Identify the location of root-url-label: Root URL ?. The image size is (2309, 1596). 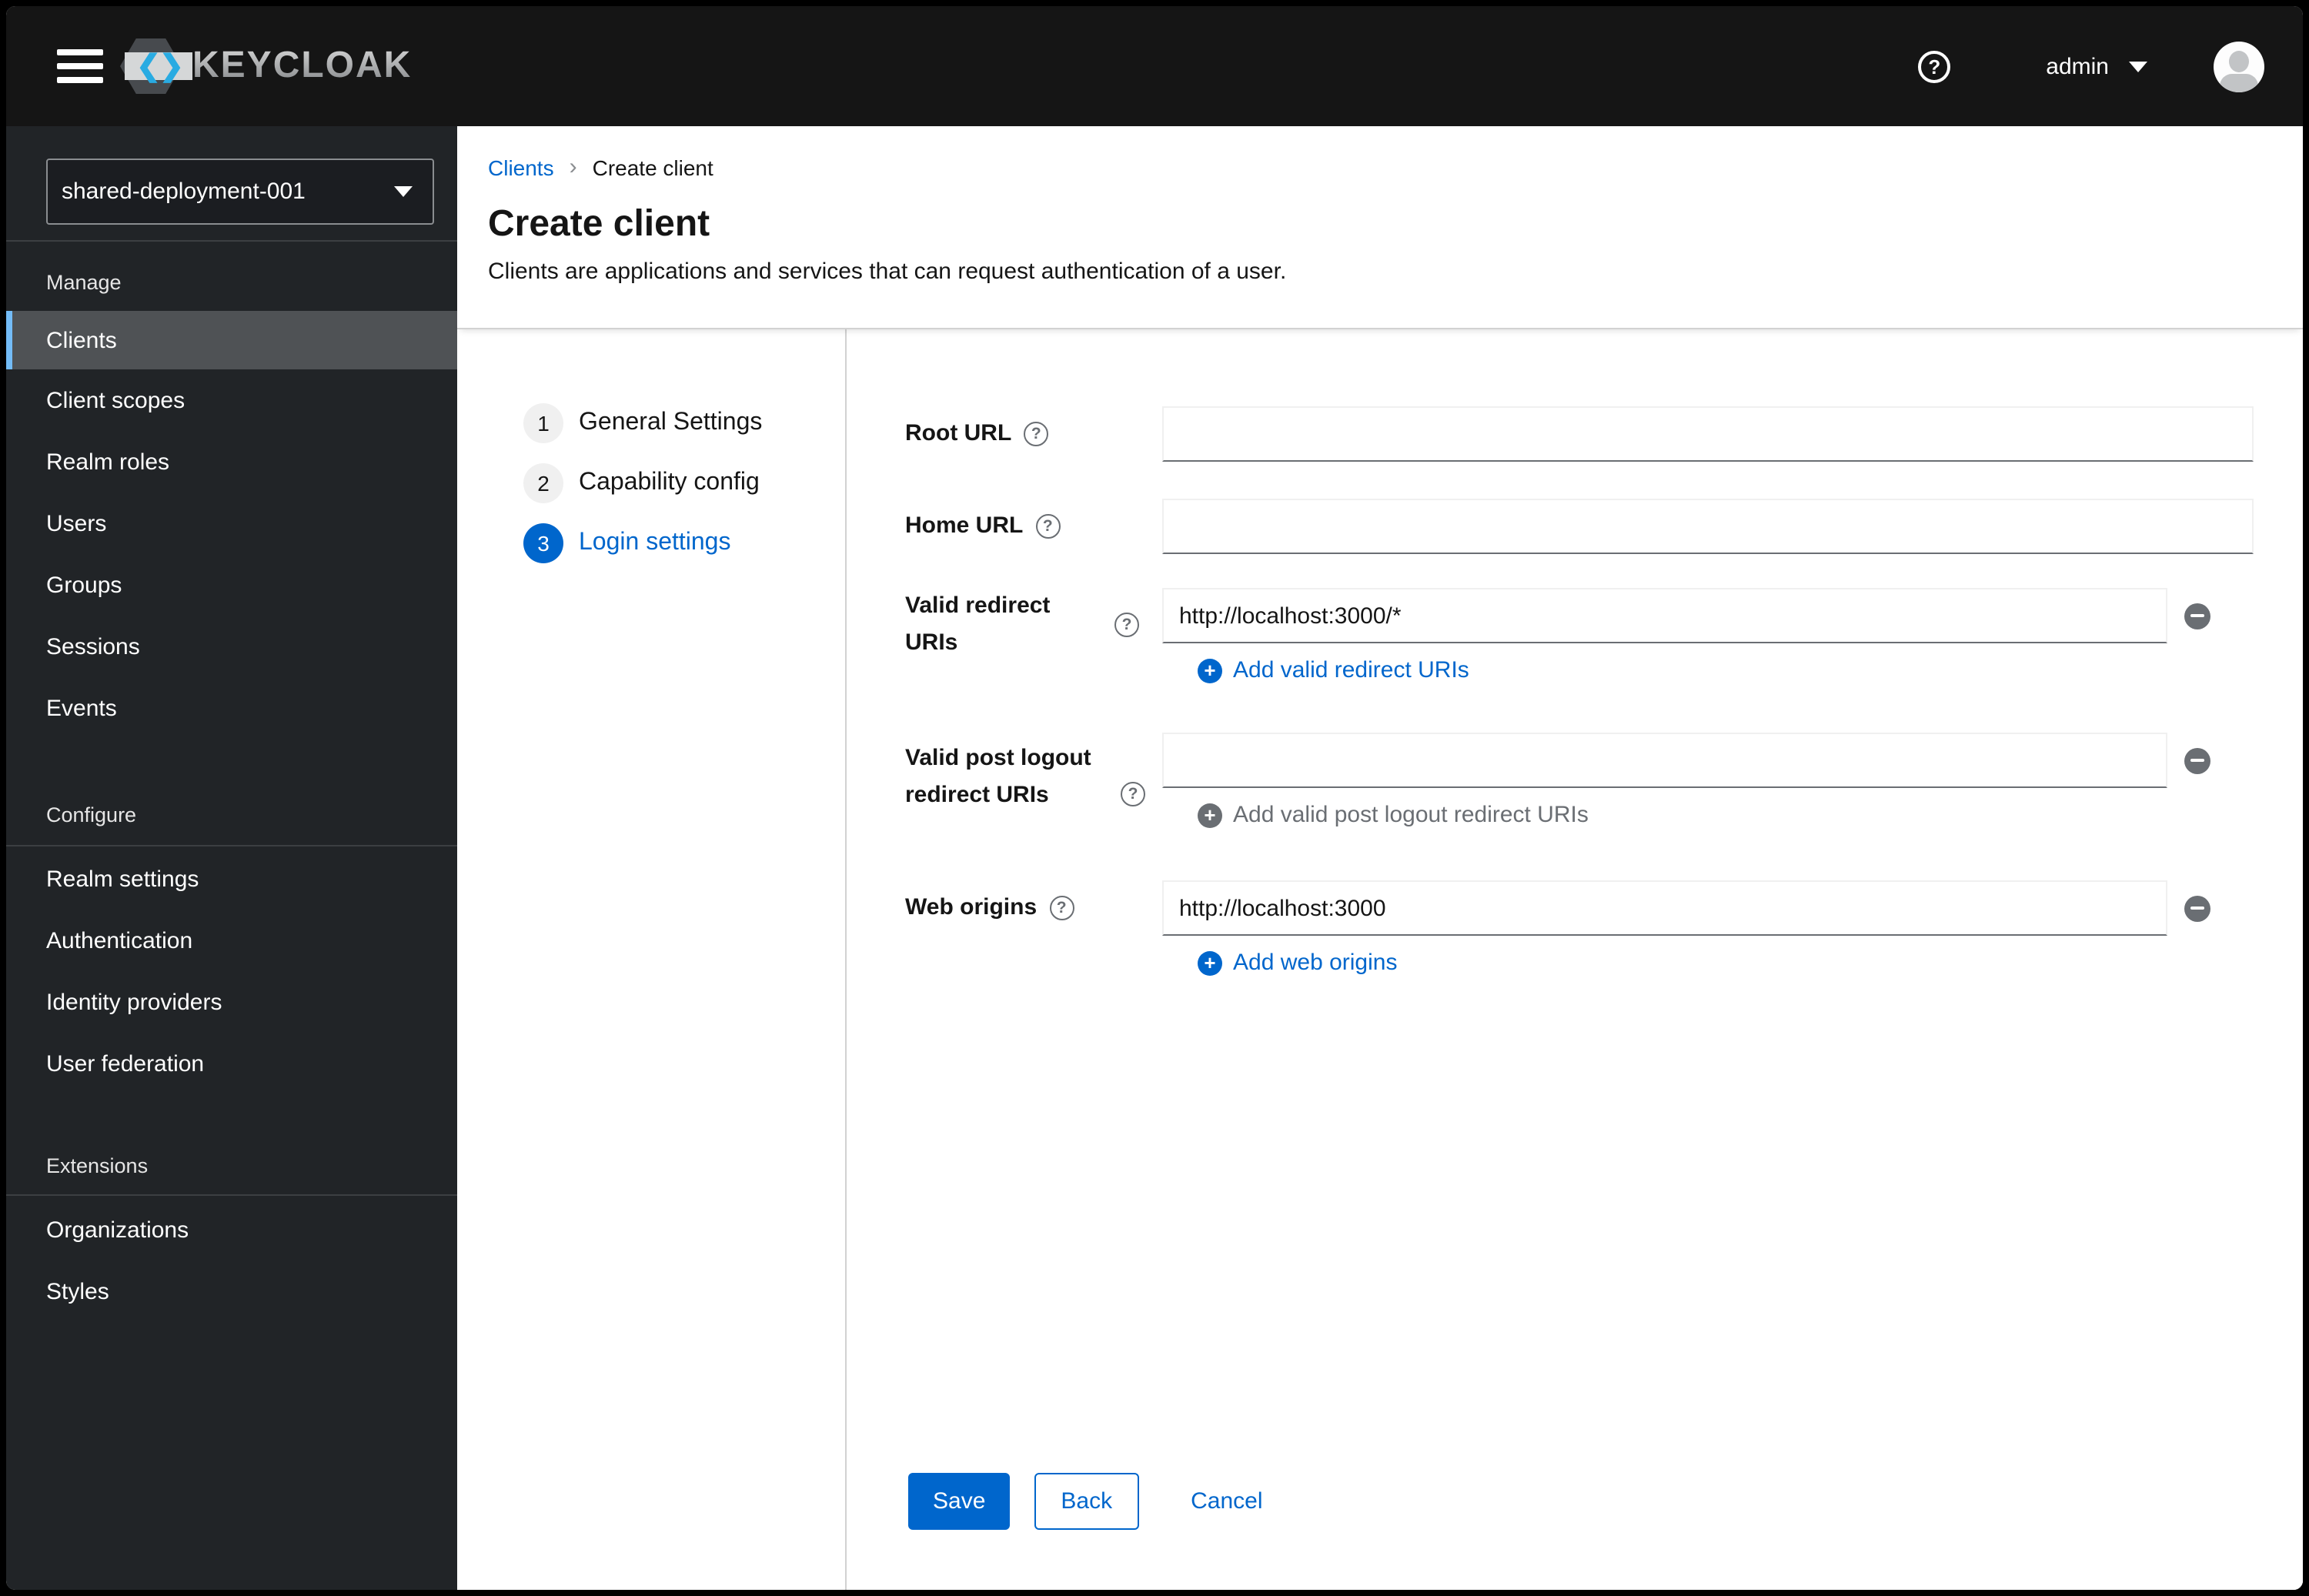
(1004, 434).